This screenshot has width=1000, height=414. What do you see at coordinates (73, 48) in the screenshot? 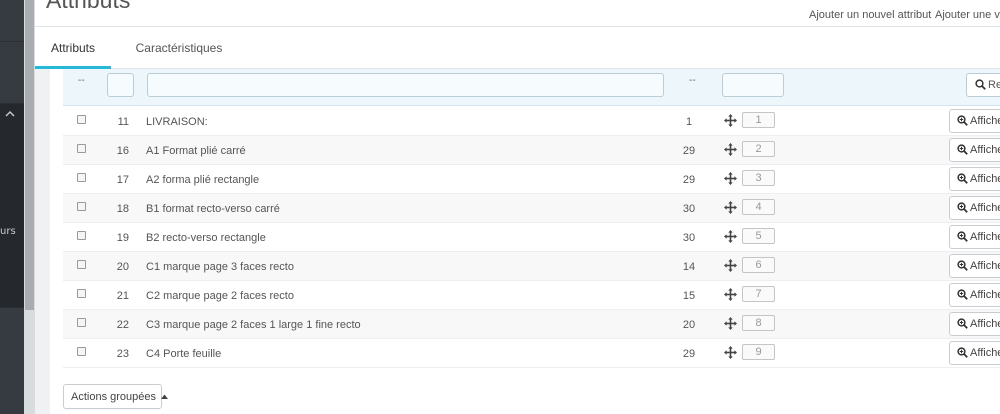
I see `tab-attributs: Attributs` at bounding box center [73, 48].